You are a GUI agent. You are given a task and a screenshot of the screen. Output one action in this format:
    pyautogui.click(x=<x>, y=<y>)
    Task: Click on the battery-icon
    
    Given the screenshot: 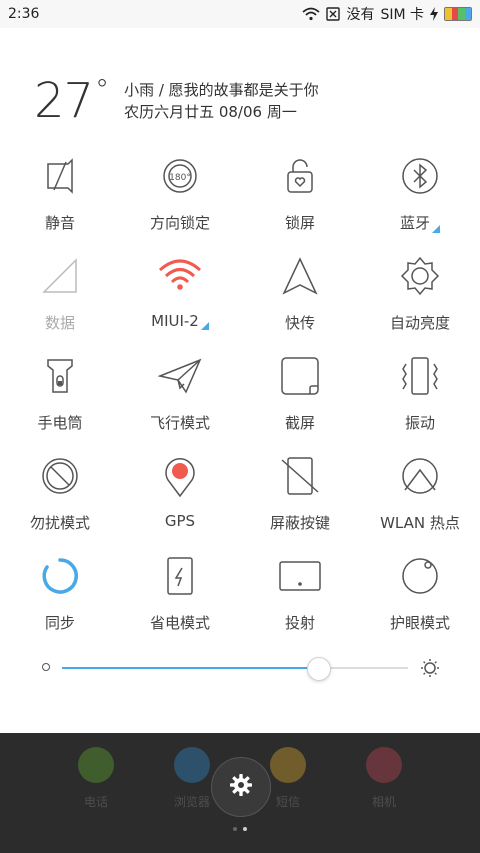 What is the action you would take?
    pyautogui.click(x=458, y=14)
    